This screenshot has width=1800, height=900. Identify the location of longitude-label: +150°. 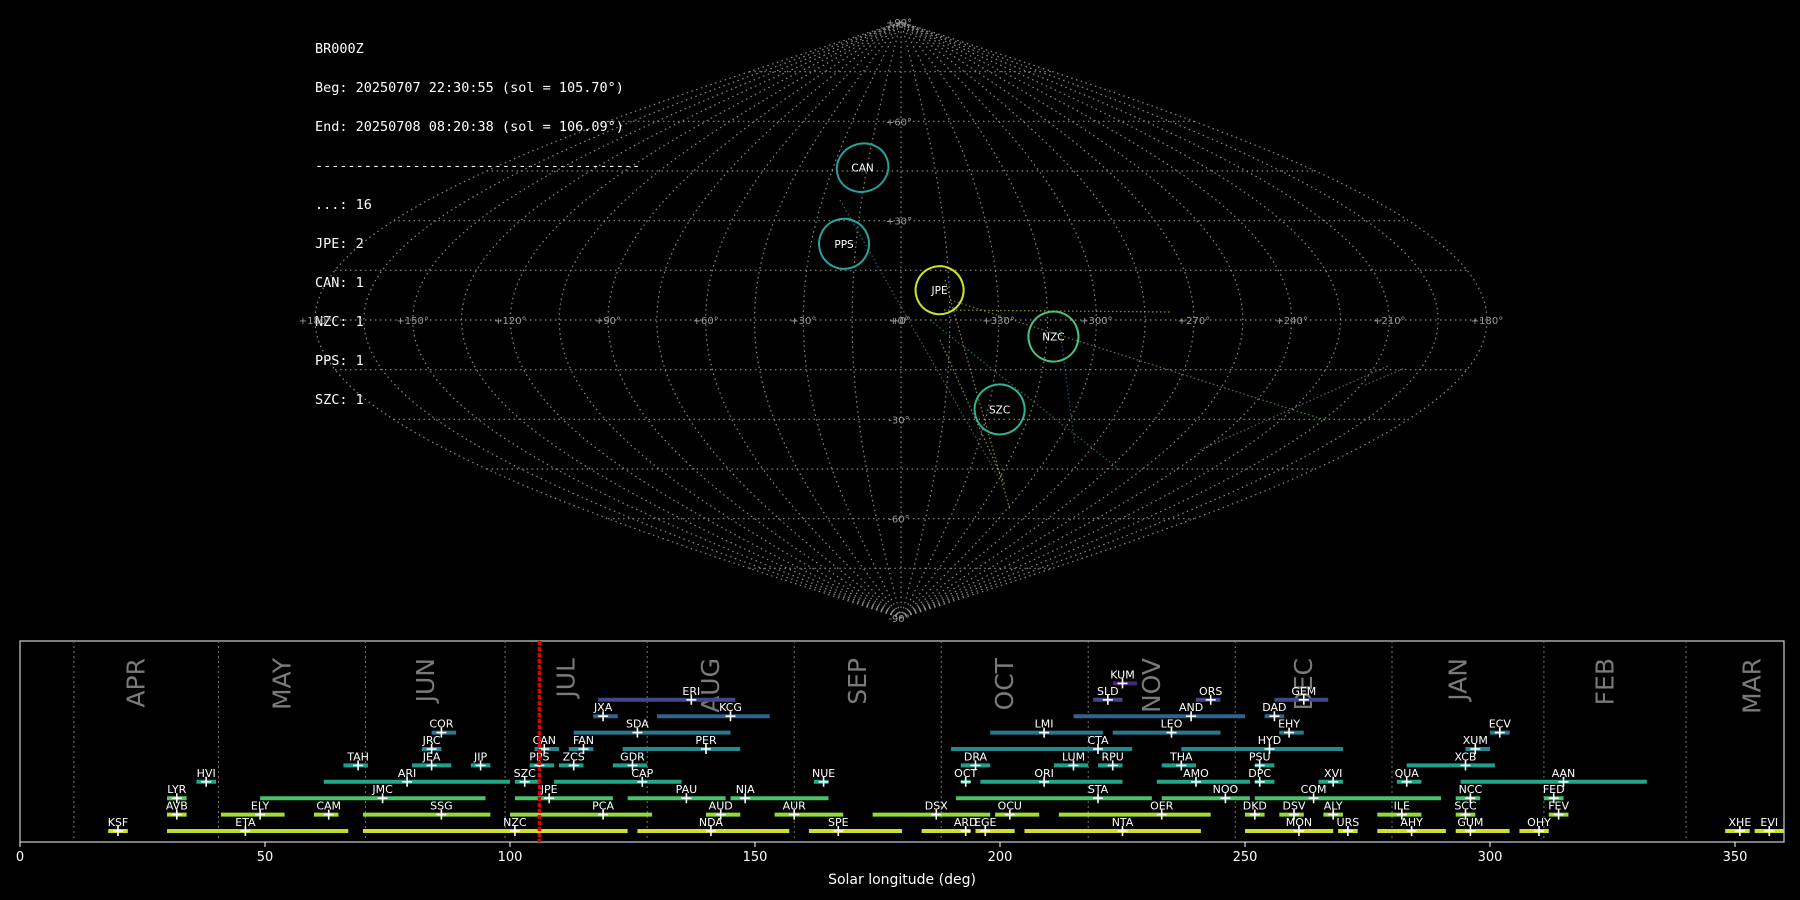
(412, 321).